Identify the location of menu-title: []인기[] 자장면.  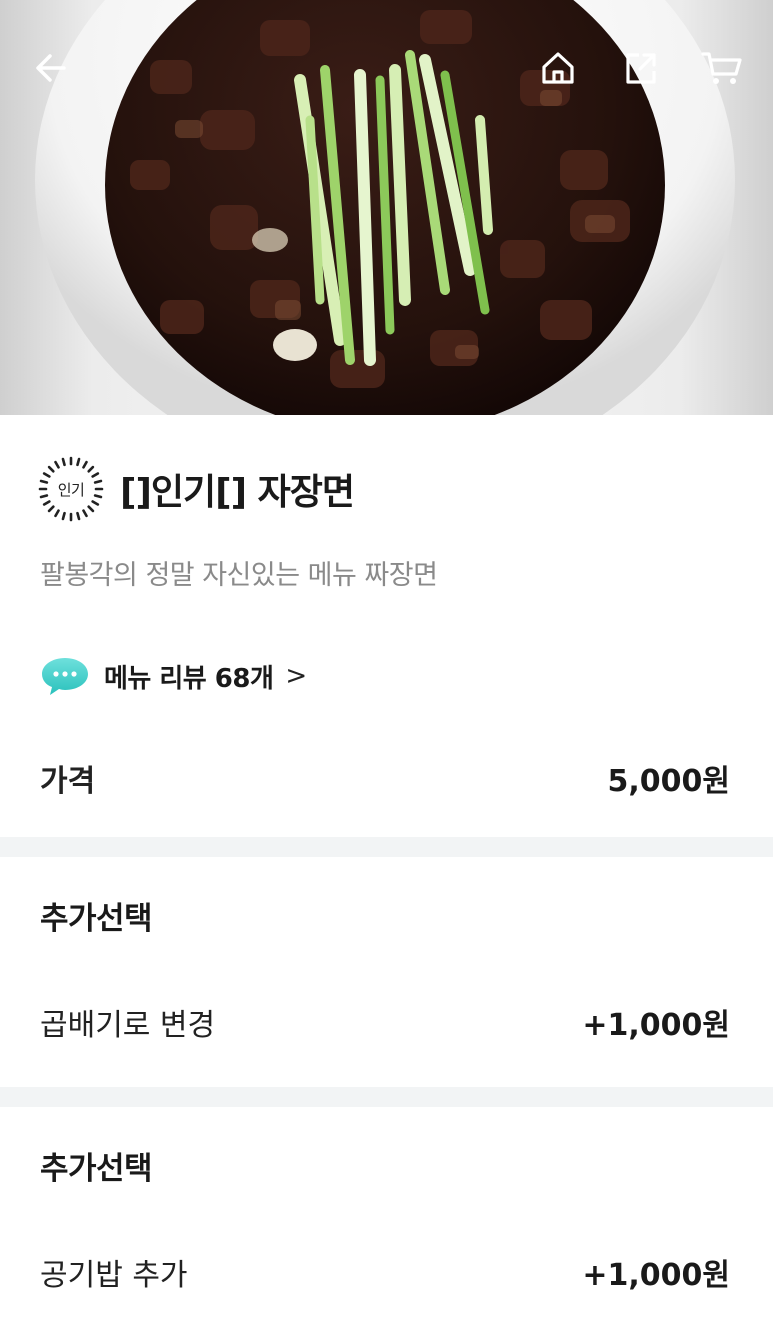
(237, 492).